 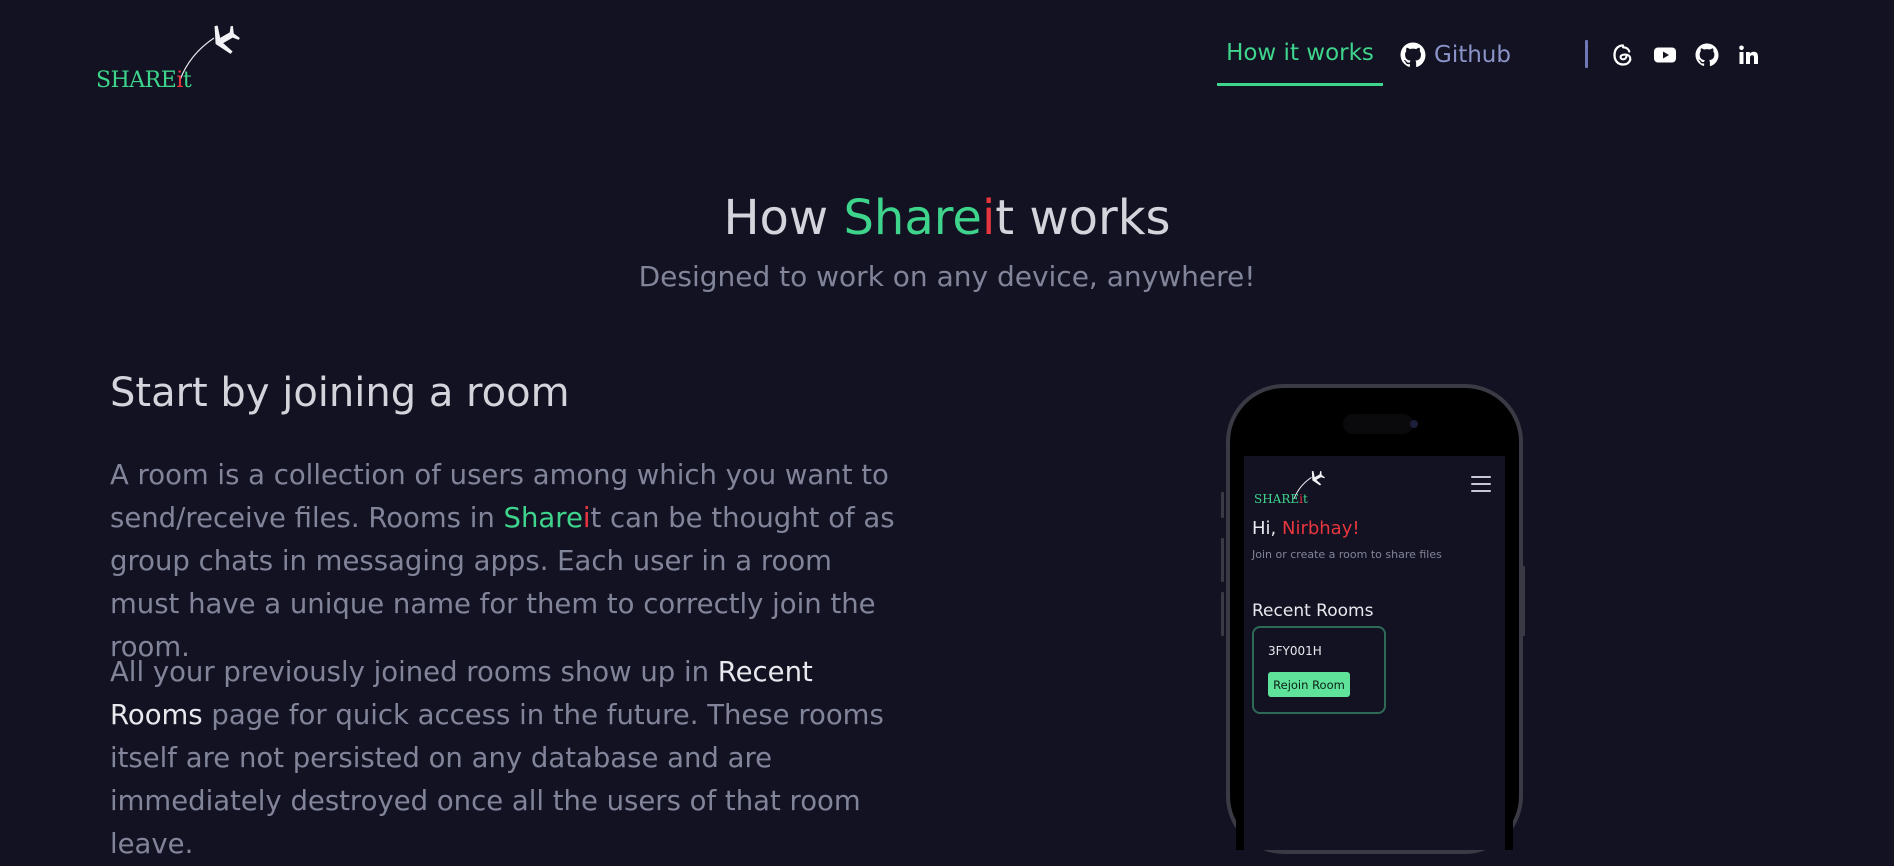 I want to click on nav-divider, so click(x=1586, y=54).